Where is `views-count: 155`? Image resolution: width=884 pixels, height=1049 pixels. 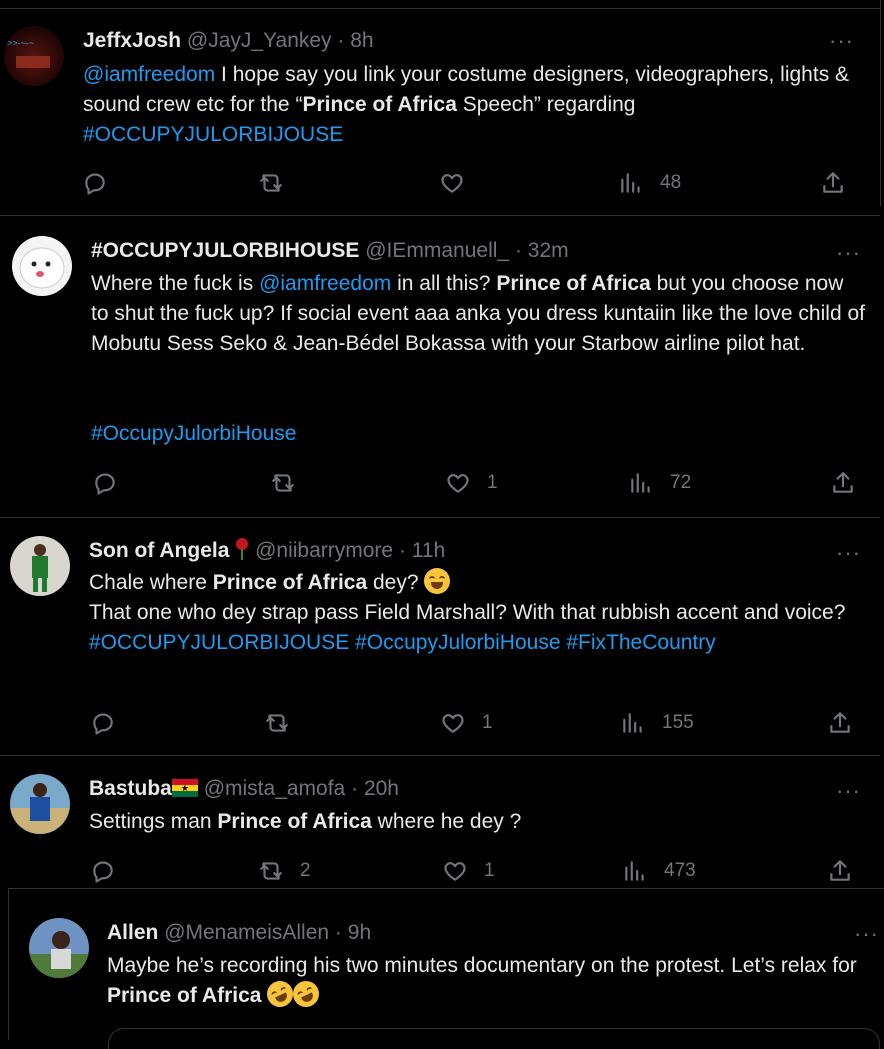 views-count: 155 is located at coordinates (678, 722).